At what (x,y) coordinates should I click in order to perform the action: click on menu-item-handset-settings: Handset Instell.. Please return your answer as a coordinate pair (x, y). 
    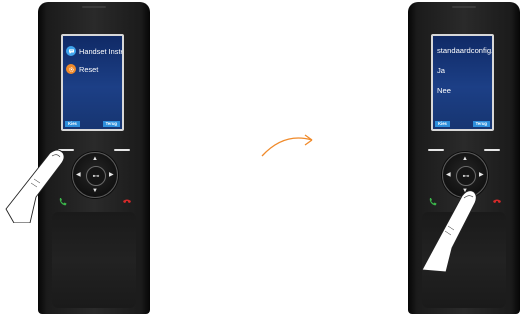
    Looking at the image, I should click on (94, 51).